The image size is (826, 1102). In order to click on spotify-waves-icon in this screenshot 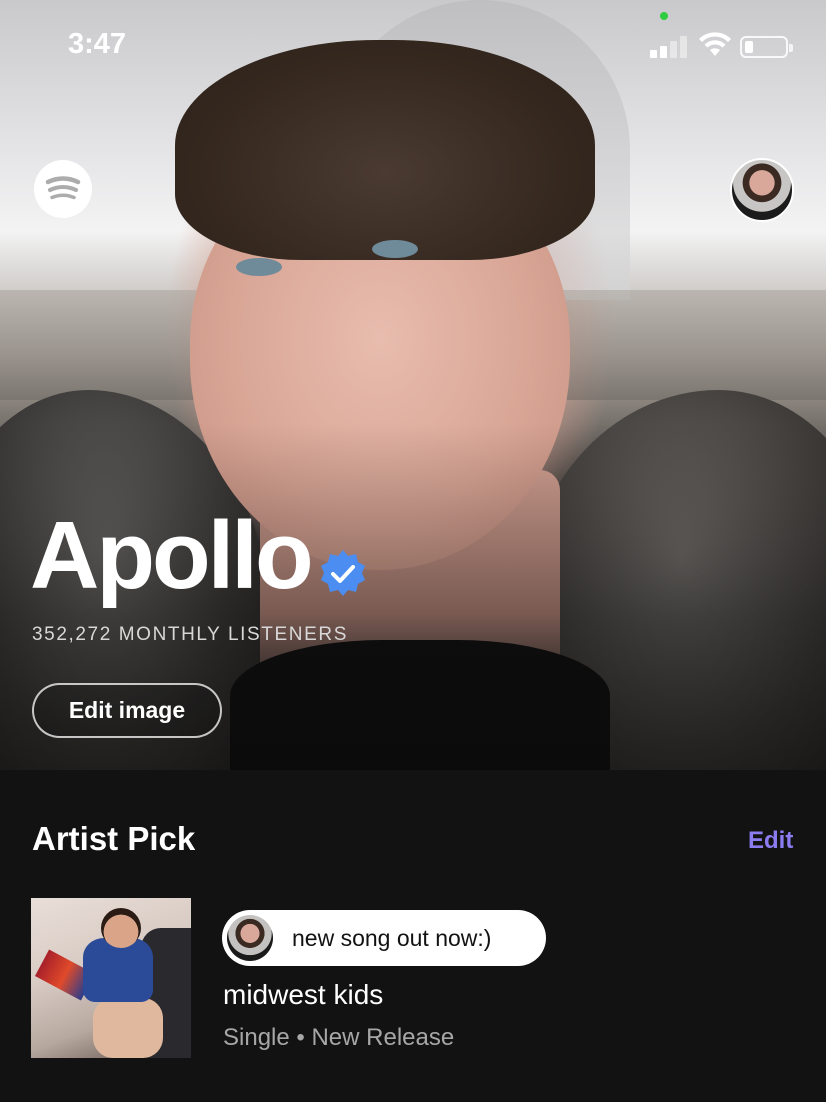, I will do `click(63, 188)`.